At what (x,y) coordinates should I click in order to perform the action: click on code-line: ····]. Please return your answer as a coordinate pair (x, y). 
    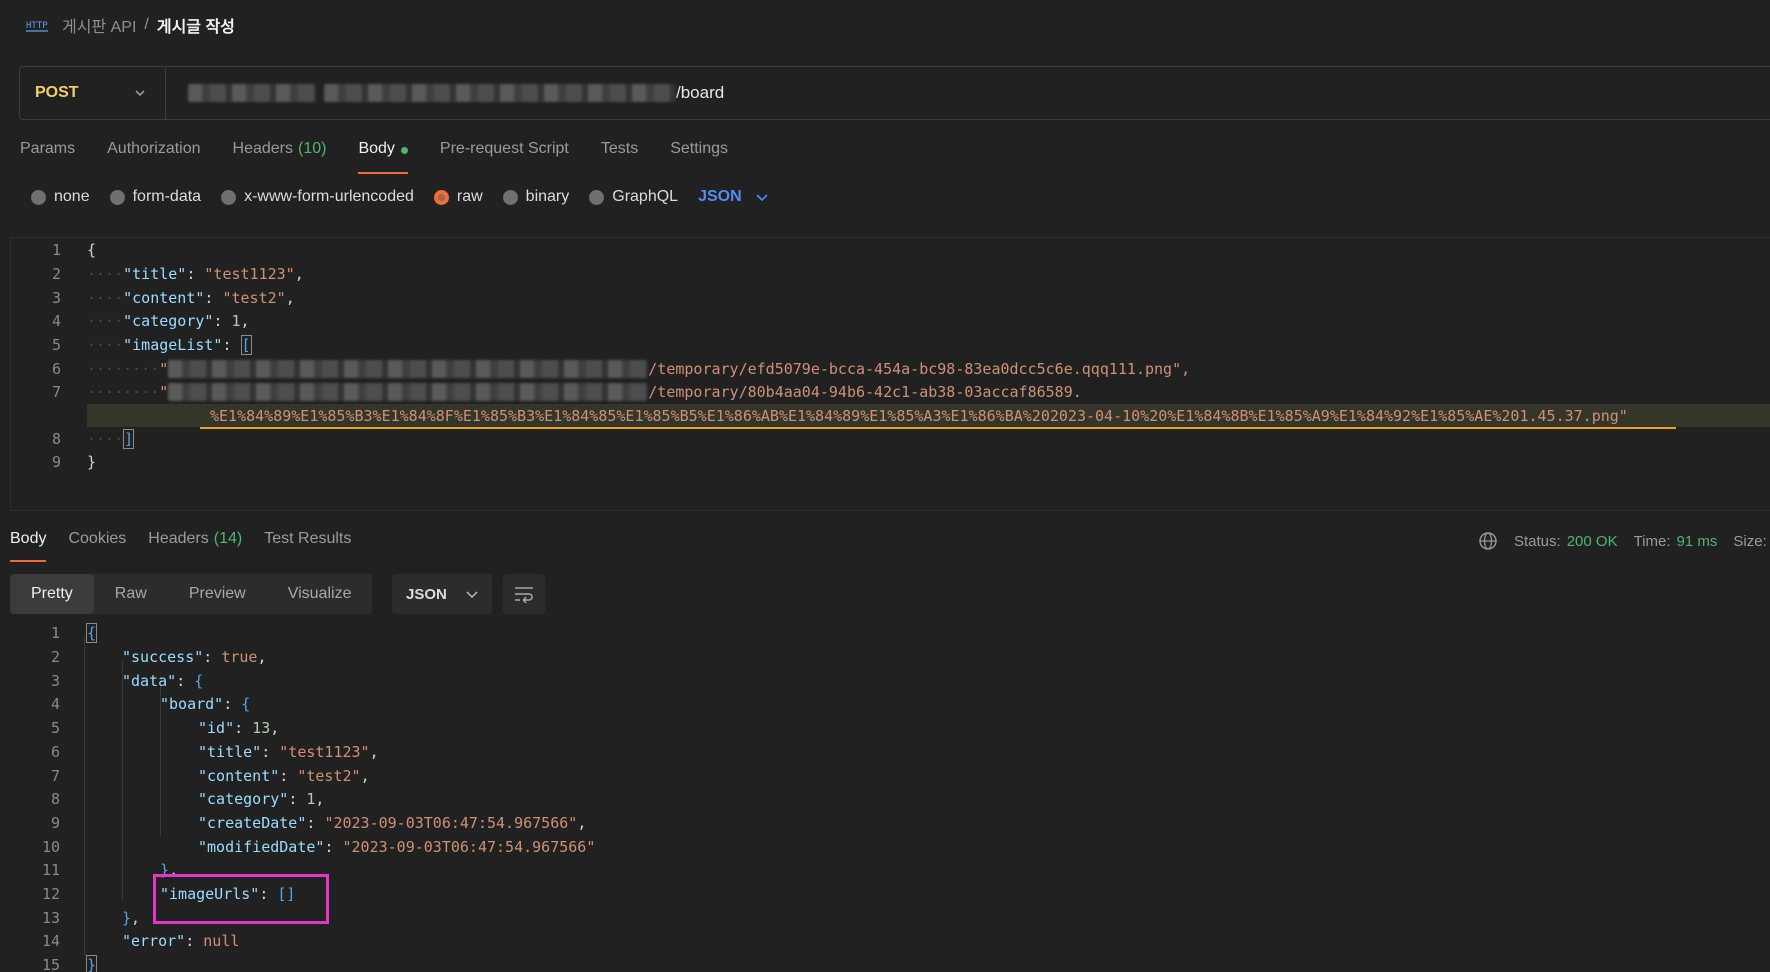
    Looking at the image, I should click on (111, 439).